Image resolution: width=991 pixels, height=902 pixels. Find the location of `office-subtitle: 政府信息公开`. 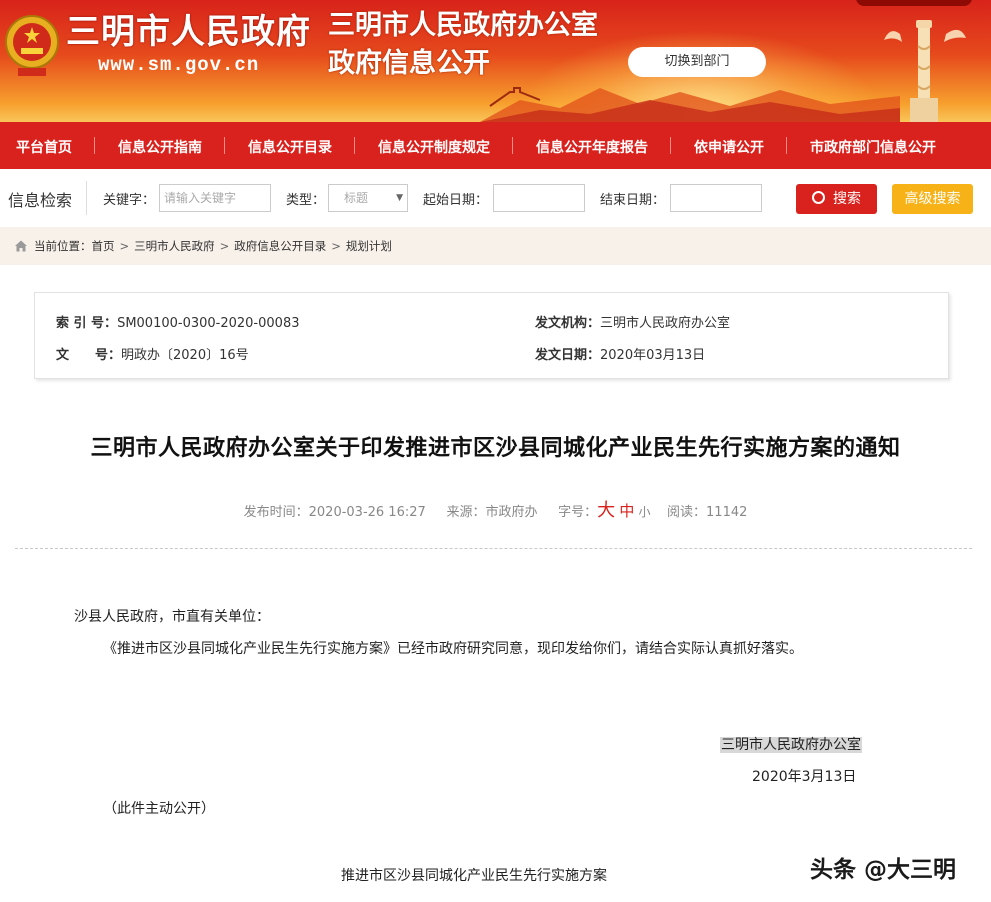

office-subtitle: 政府信息公开 is located at coordinates (409, 63).